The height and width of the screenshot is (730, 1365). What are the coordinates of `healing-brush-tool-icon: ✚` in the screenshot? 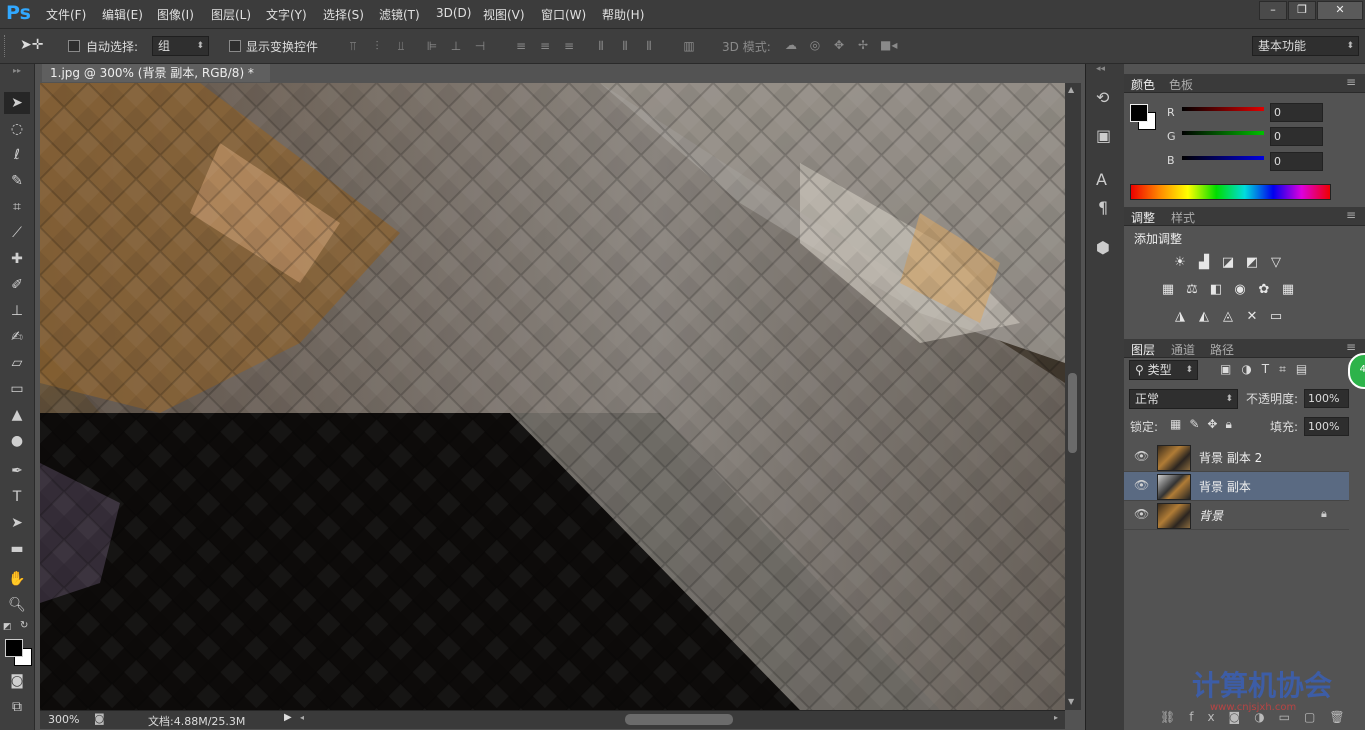 It's located at (17, 259).